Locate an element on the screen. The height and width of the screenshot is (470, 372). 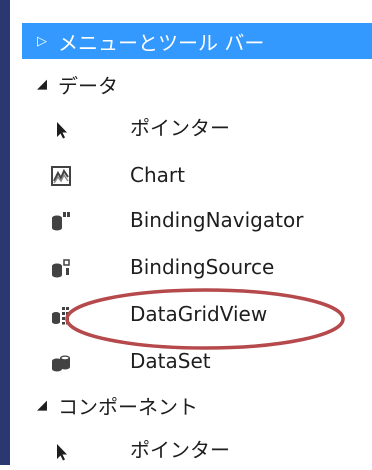
chart-icon is located at coordinates (61, 176).